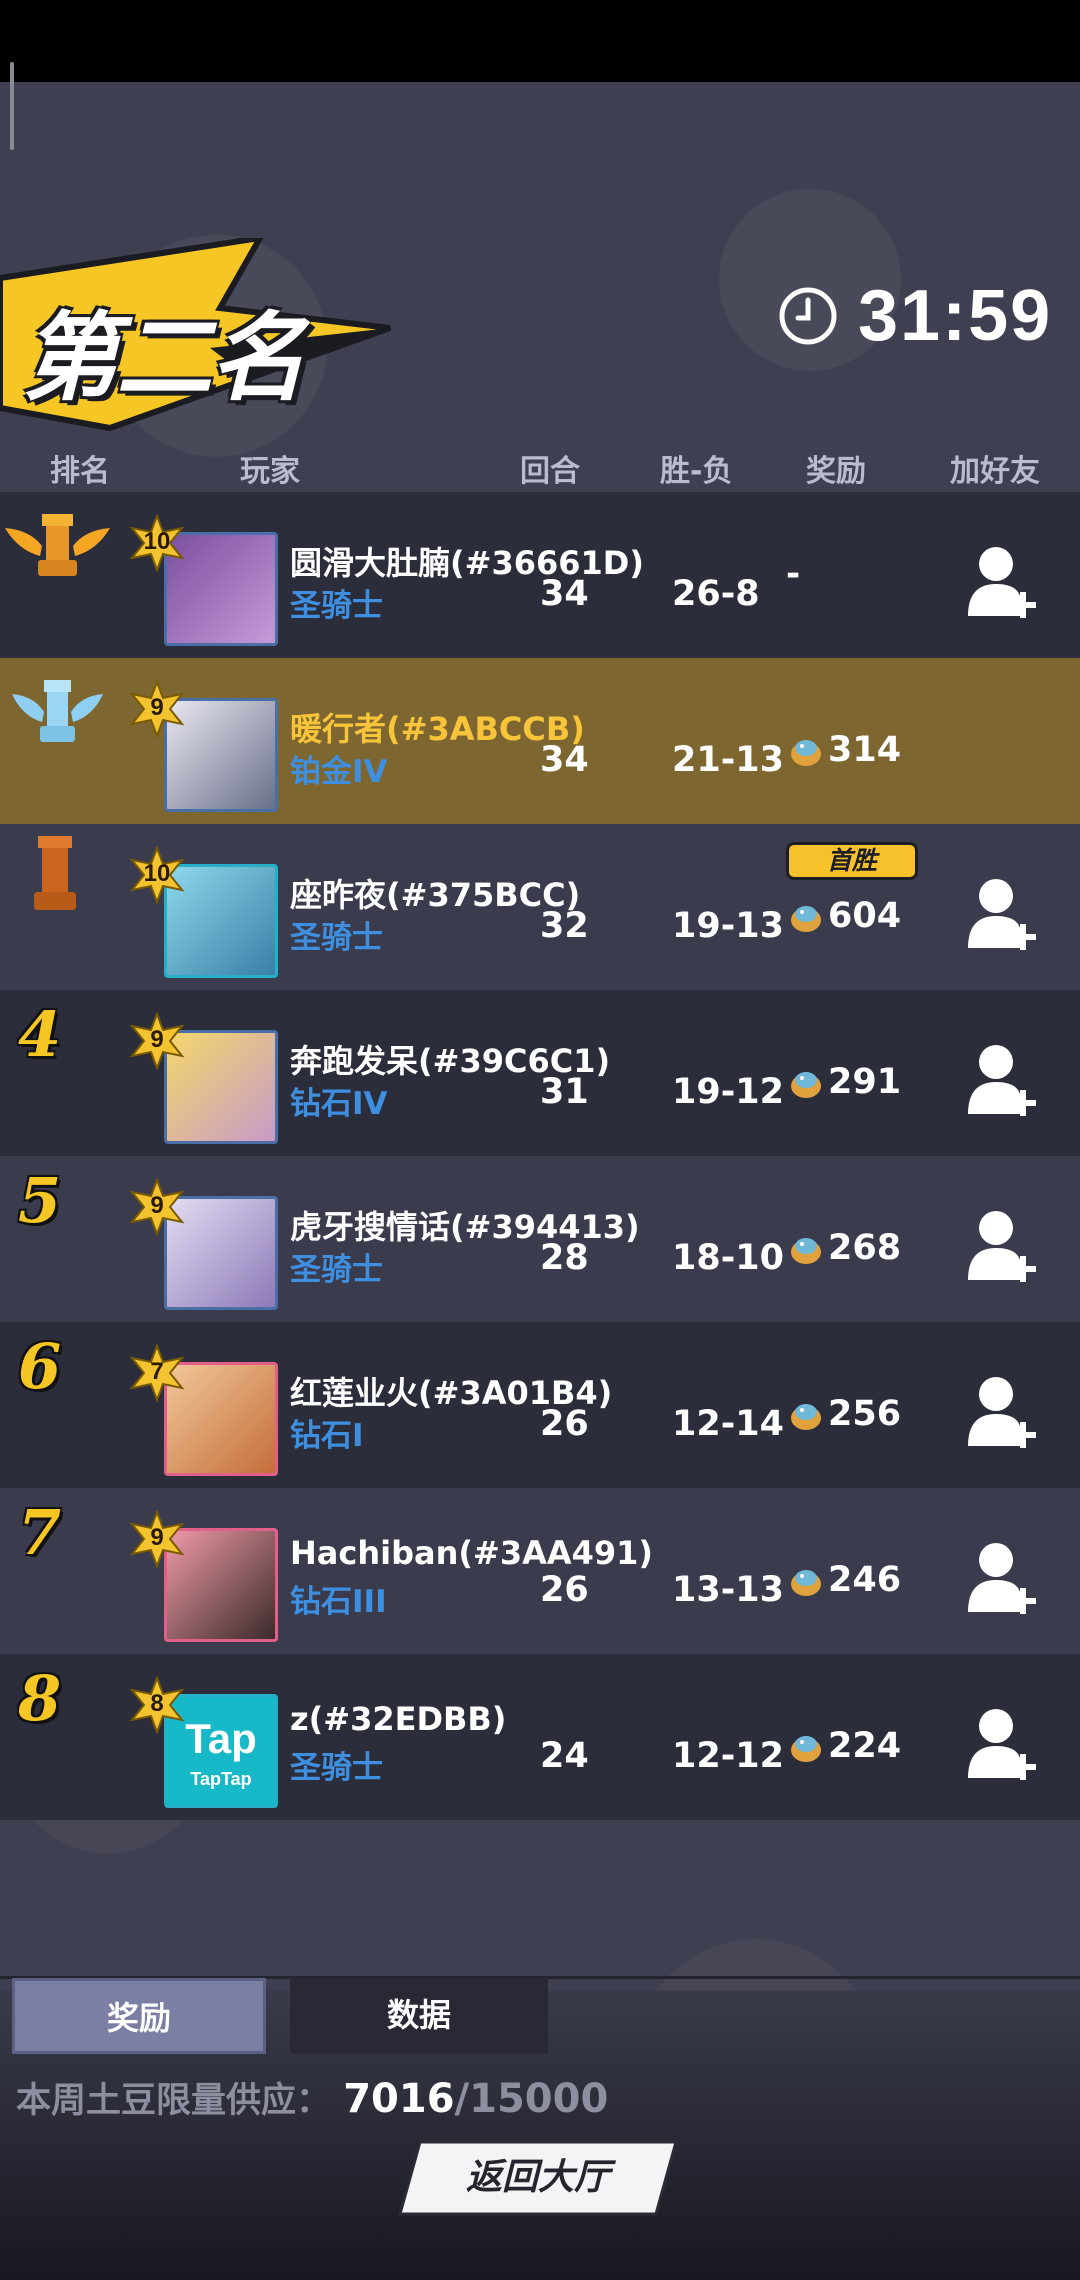 Image resolution: width=1080 pixels, height=2280 pixels. Describe the element at coordinates (40, 1698) in the screenshot. I see `rank-number: 8` at that location.